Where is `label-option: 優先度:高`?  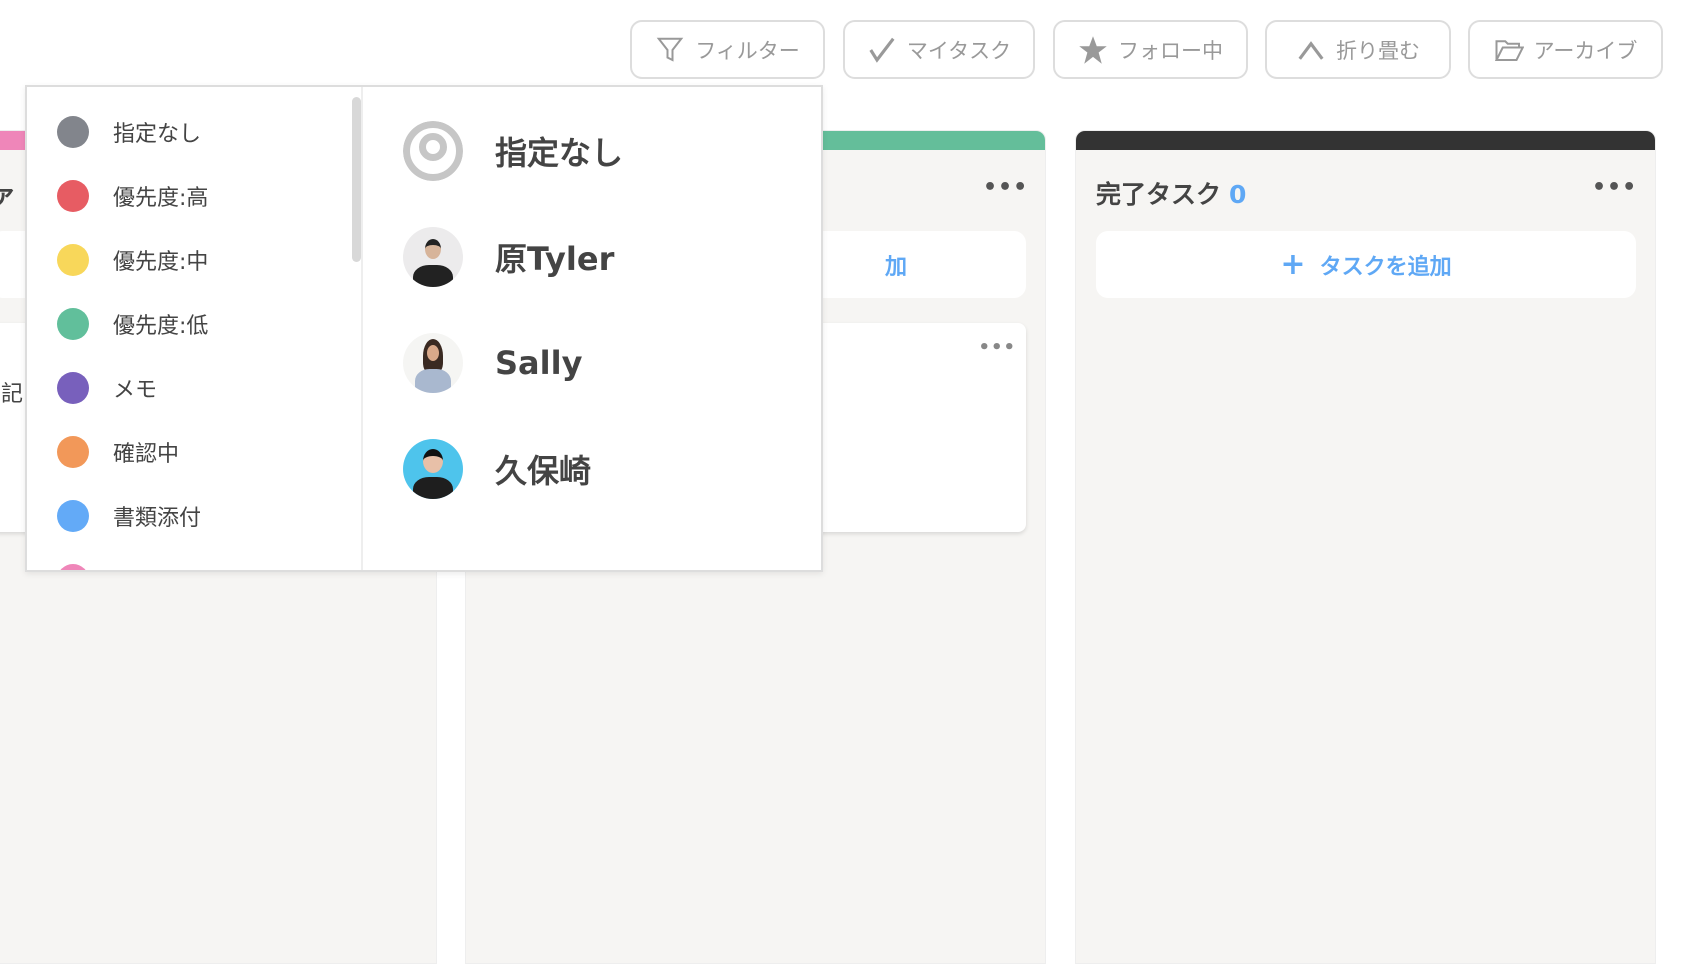
label-option: 優先度:高 is located at coordinates (132, 196).